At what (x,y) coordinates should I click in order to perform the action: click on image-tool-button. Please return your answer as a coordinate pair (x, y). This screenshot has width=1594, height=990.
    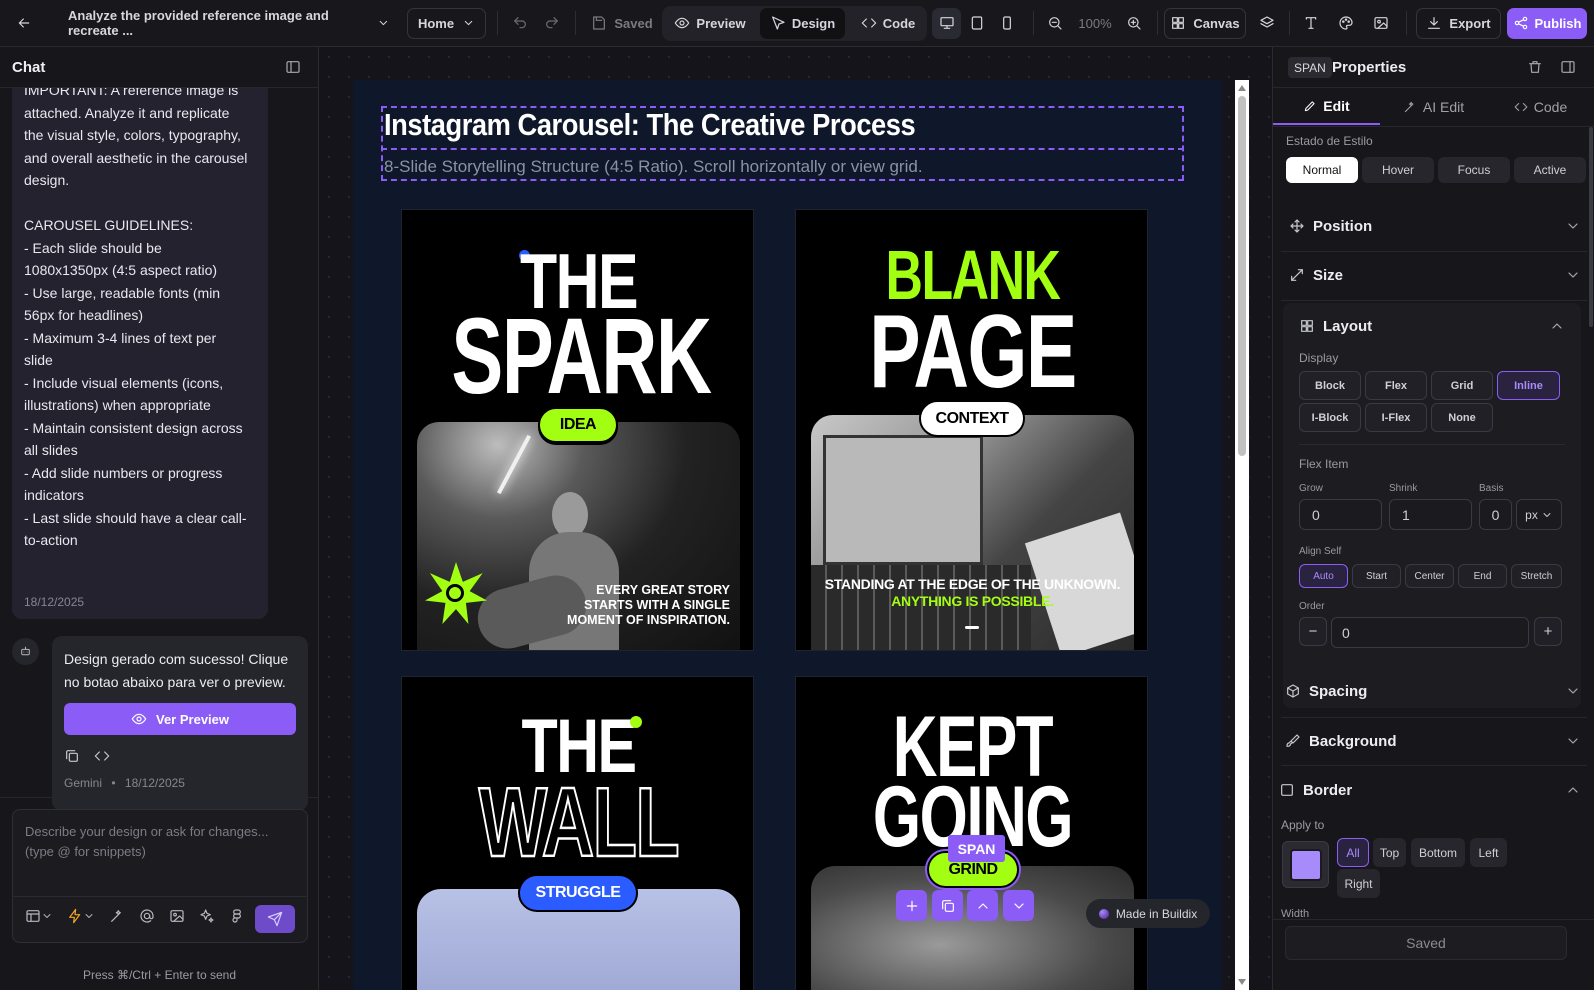
    Looking at the image, I should click on (1381, 23).